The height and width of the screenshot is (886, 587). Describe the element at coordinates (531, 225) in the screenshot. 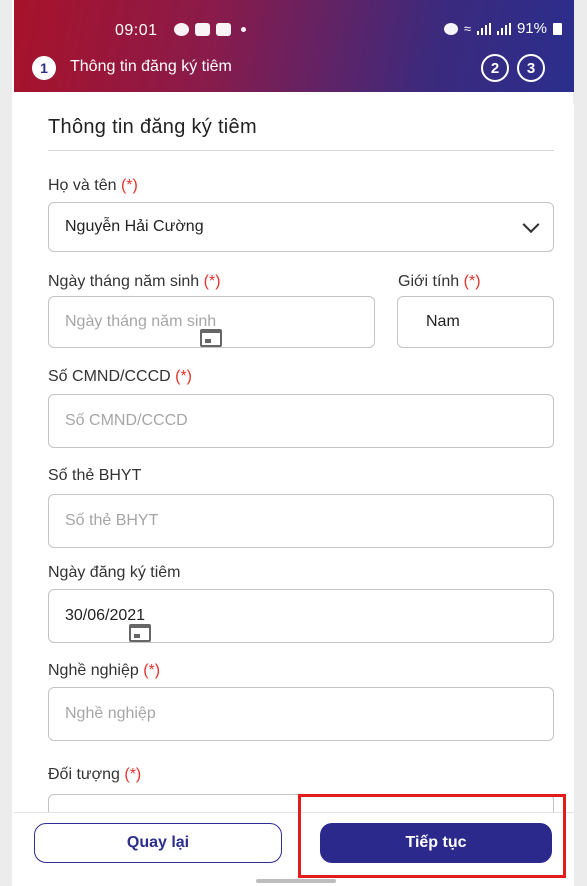

I see `chevron-down-icon` at that location.